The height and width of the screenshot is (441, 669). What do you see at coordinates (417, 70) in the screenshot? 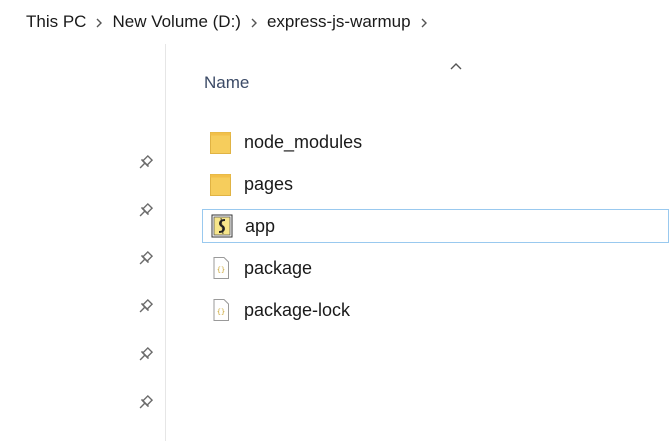
I see `column-header: Name` at bounding box center [417, 70].